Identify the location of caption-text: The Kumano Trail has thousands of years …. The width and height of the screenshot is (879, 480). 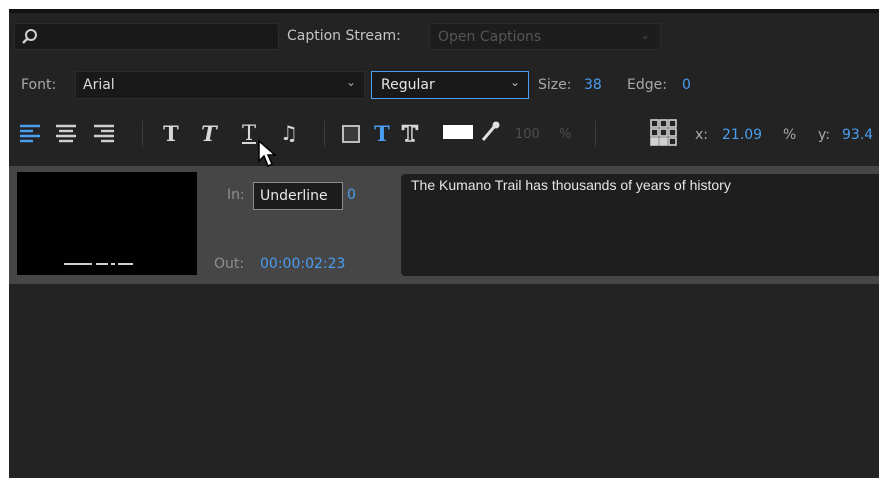
(571, 185).